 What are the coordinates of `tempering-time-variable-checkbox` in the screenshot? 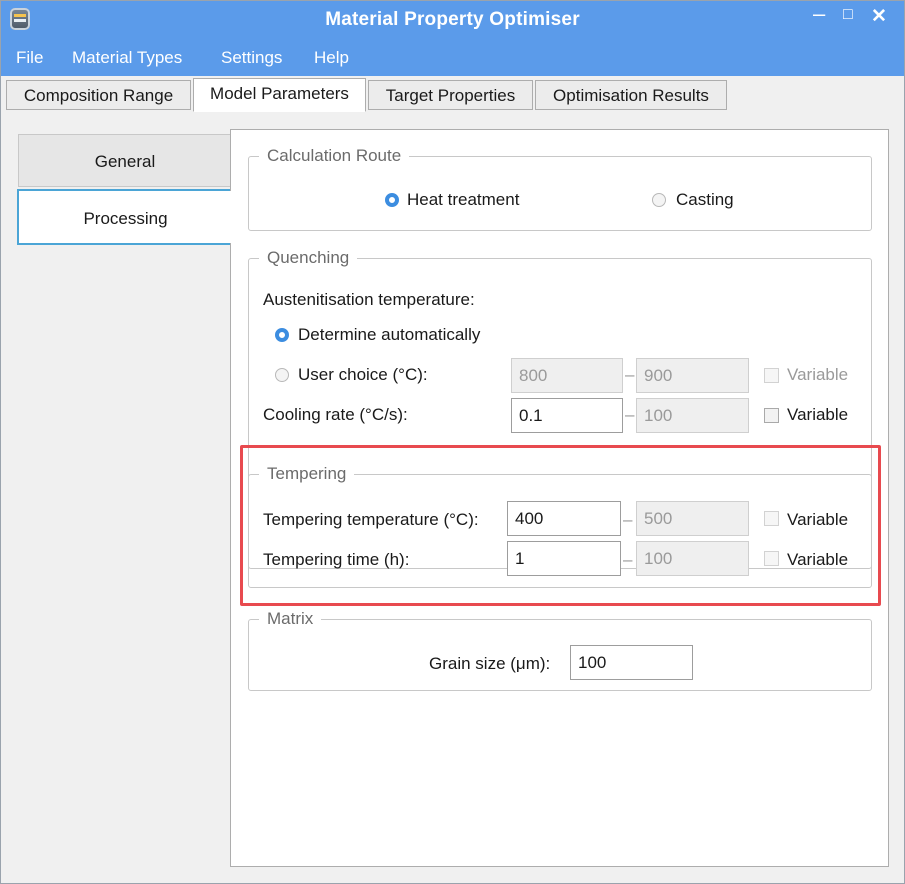 It's located at (771, 558).